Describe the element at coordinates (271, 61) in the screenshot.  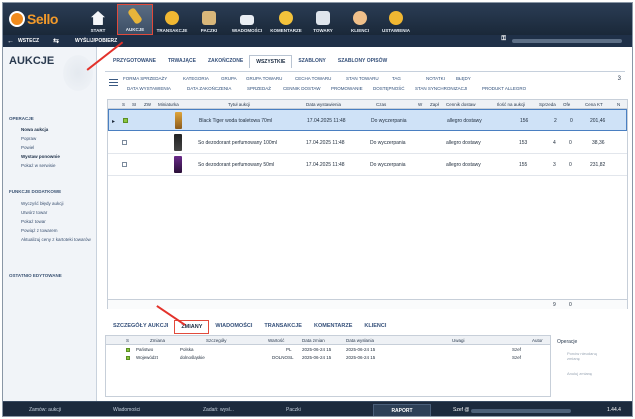
I see `tab-wszystkie: WSZYSTKIE` at that location.